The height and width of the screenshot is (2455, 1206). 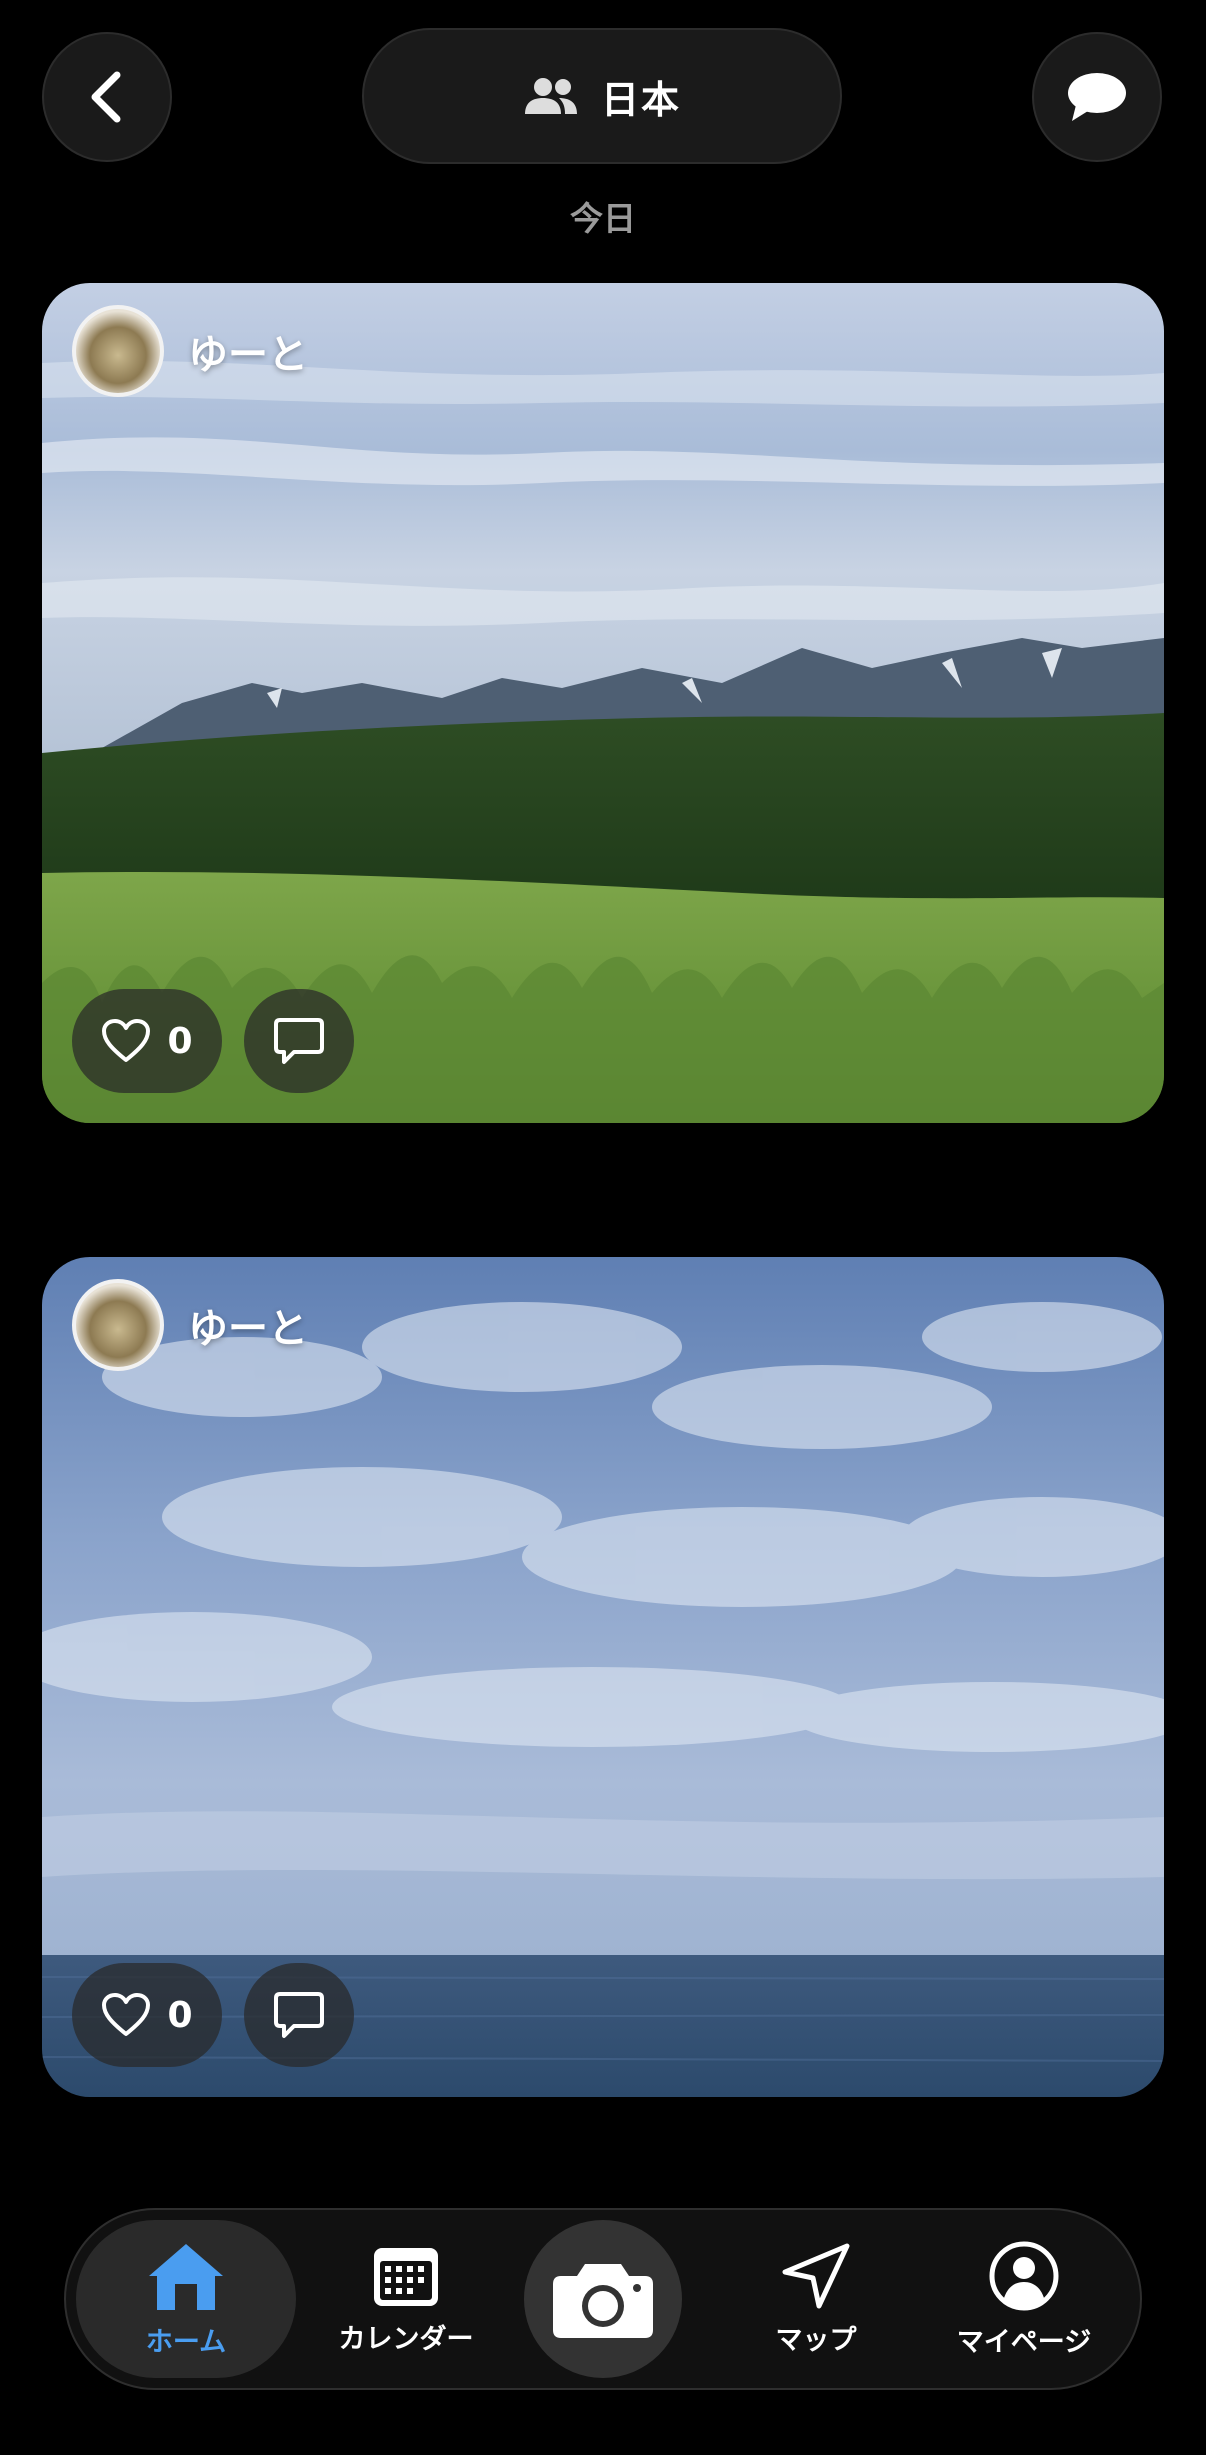 I want to click on chevron-left-icon, so click(x=106, y=97).